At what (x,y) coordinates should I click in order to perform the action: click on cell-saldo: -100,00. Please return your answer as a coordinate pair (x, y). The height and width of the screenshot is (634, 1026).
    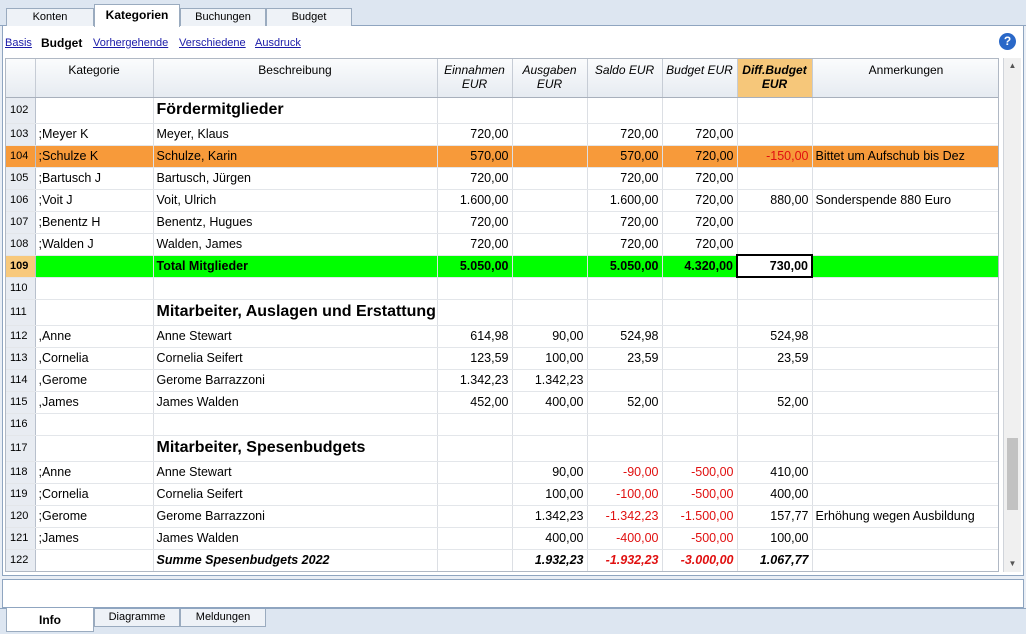
    Looking at the image, I should click on (625, 494).